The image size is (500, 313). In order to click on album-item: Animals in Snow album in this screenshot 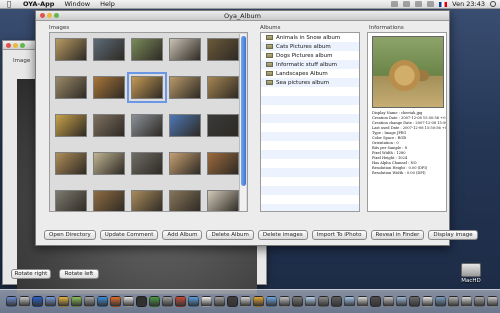, I will do `click(310, 37)`.